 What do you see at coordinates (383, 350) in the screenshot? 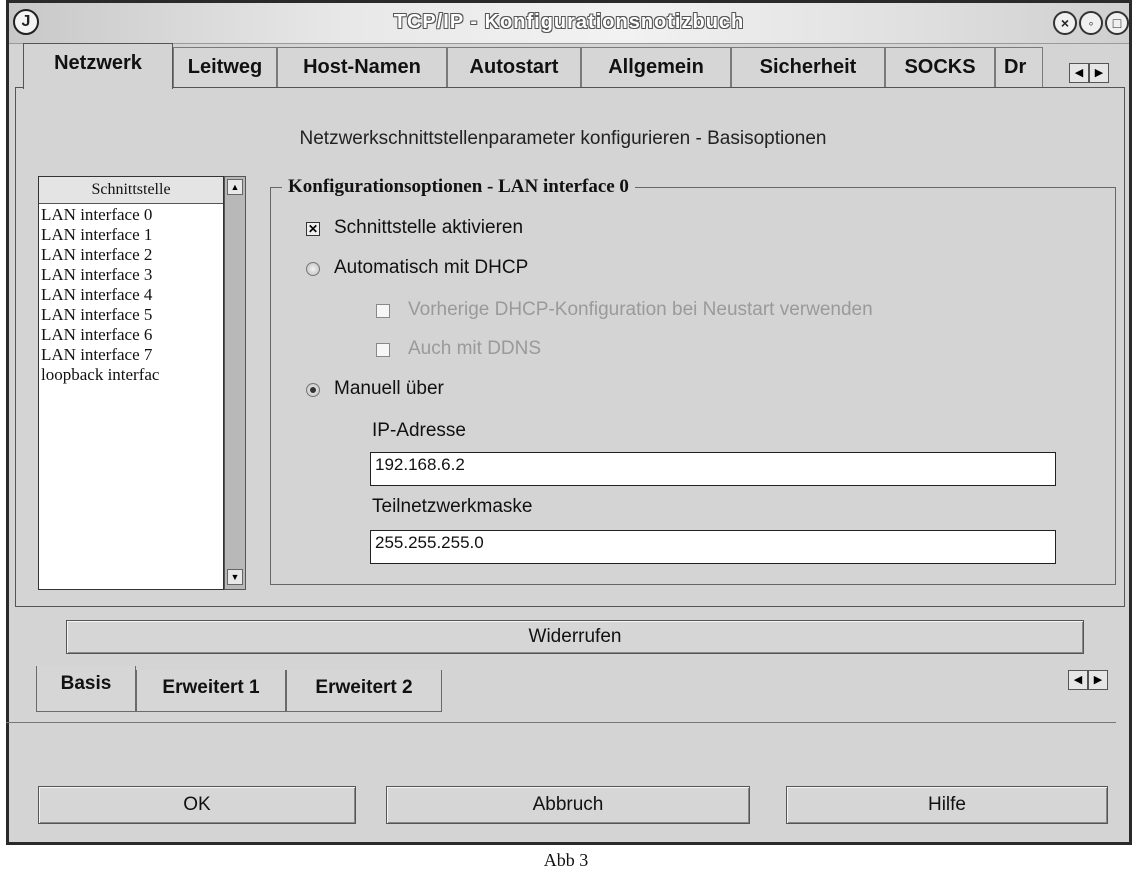
I see `ddns-checkbox` at bounding box center [383, 350].